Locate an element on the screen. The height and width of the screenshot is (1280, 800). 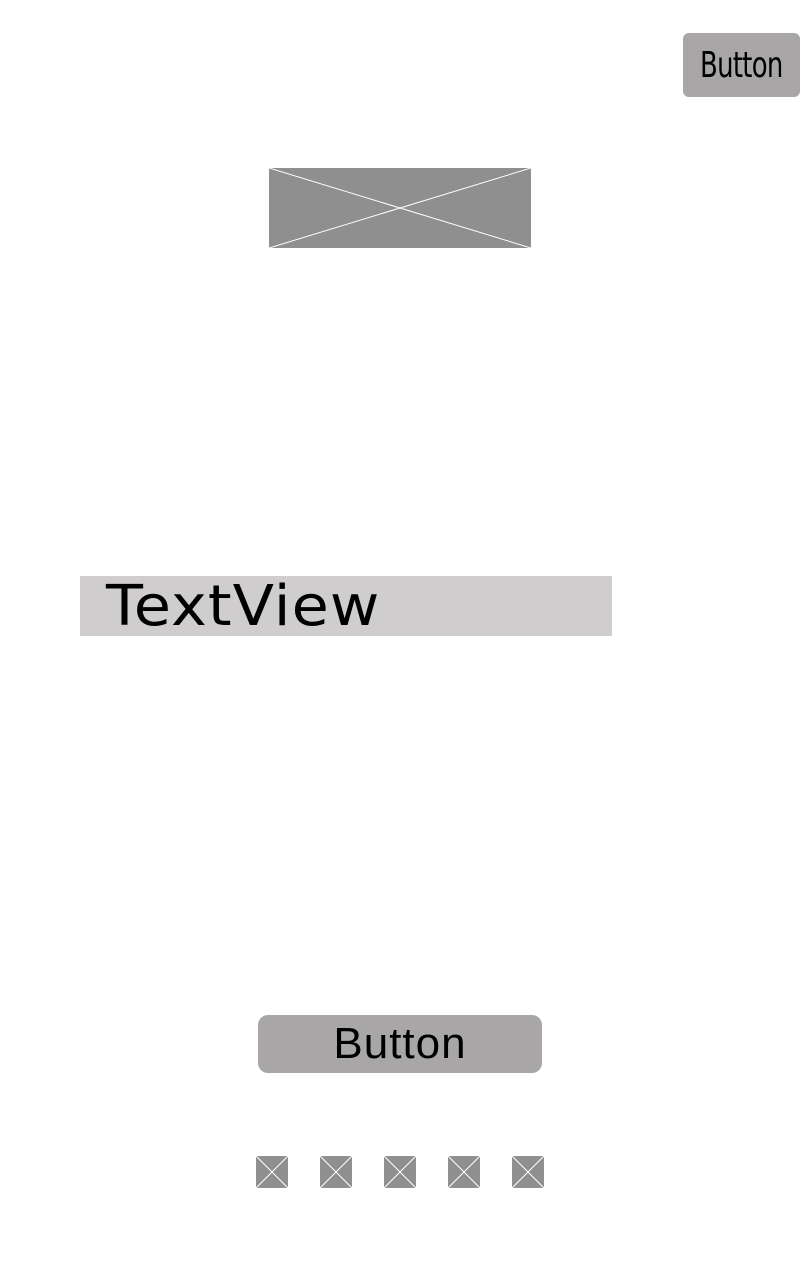
text-view: TextView is located at coordinates (346, 606).